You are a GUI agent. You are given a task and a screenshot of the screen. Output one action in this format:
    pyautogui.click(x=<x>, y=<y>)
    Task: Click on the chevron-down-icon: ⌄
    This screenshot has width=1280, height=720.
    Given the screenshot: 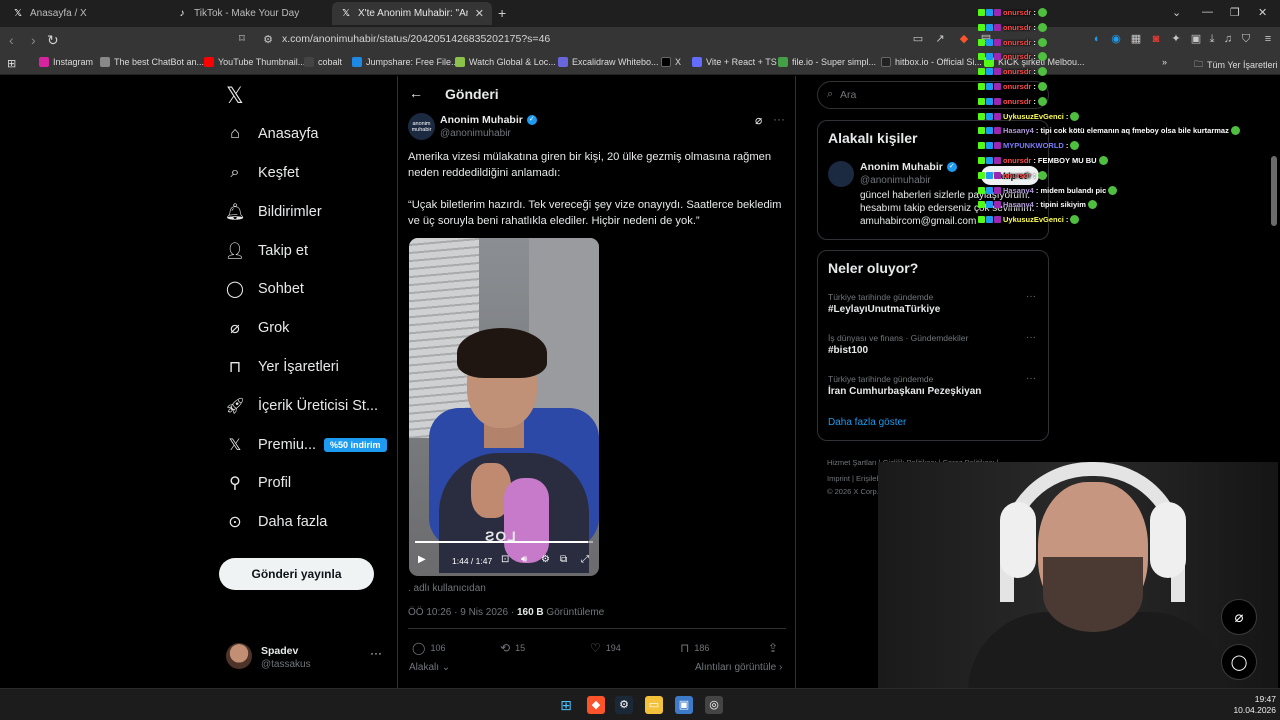 What is the action you would take?
    pyautogui.click(x=1176, y=12)
    